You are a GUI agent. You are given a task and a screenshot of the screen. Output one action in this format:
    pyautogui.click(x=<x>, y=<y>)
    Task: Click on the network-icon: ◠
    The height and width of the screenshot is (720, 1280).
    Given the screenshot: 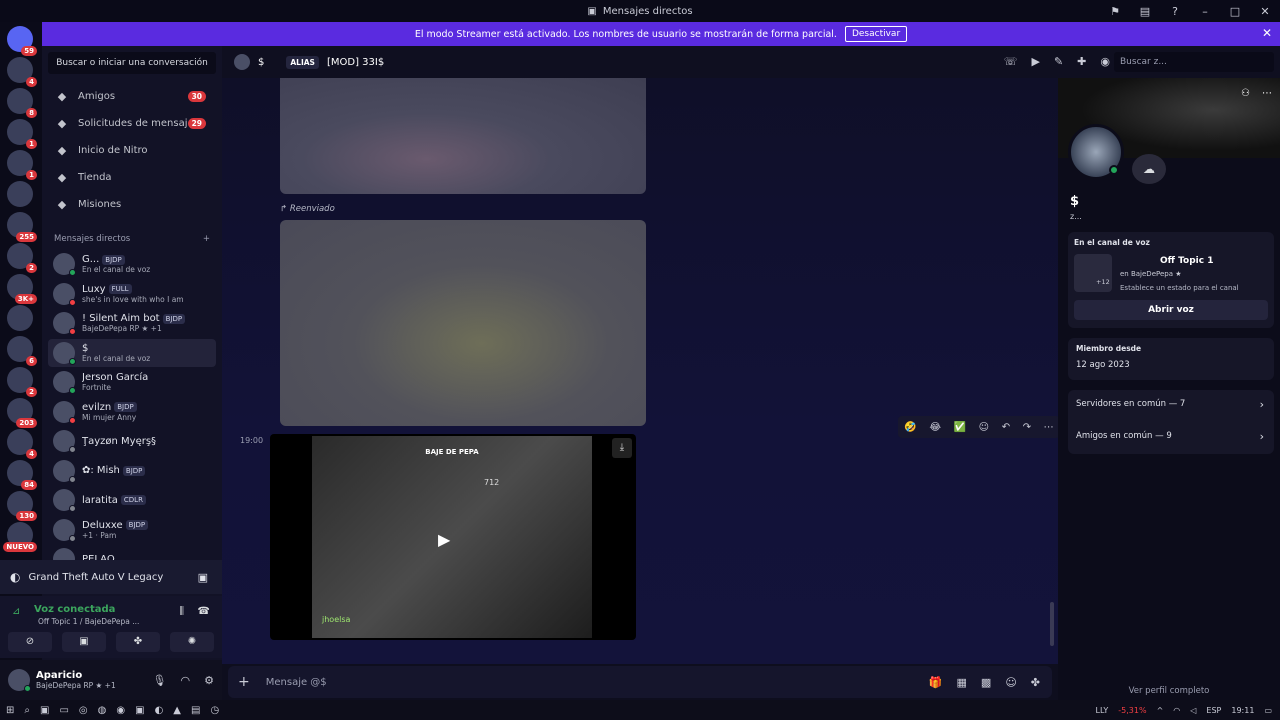 What is the action you would take?
    pyautogui.click(x=1176, y=710)
    